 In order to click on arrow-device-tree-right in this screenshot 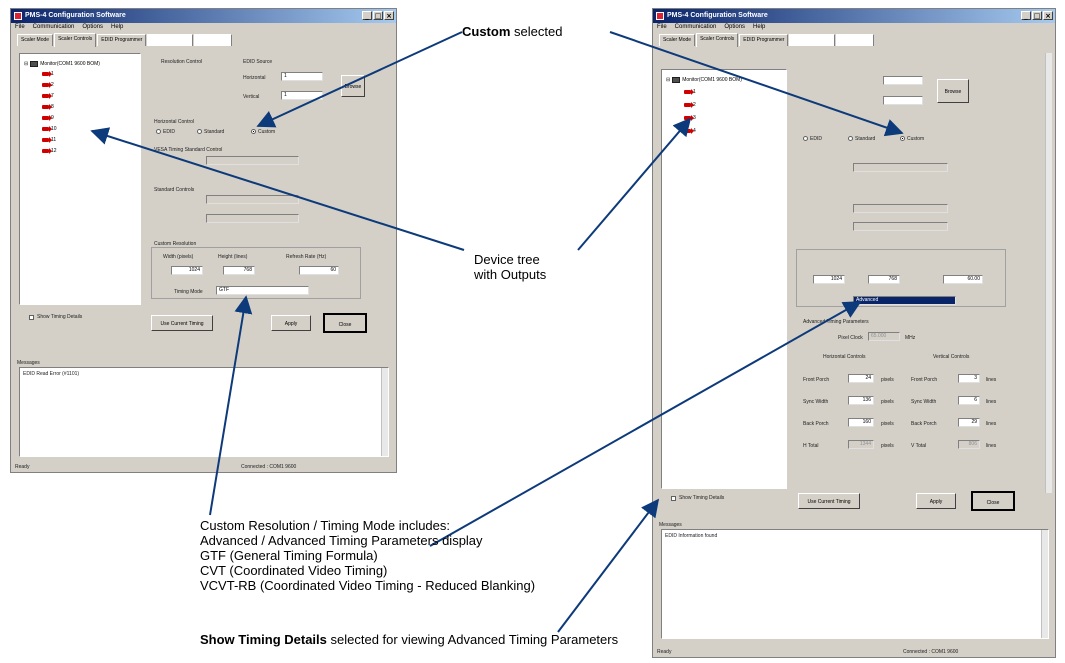, I will do `click(634, 184)`.